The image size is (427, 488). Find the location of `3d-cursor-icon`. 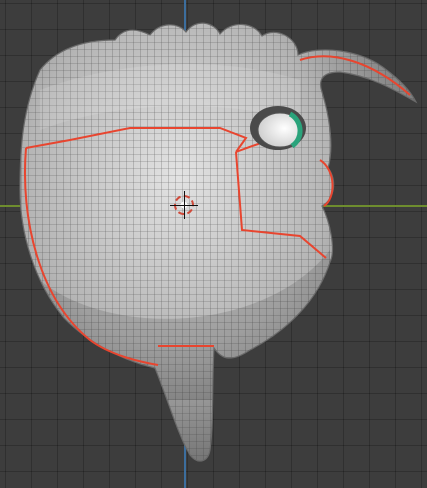

3d-cursor-icon is located at coordinates (184, 205).